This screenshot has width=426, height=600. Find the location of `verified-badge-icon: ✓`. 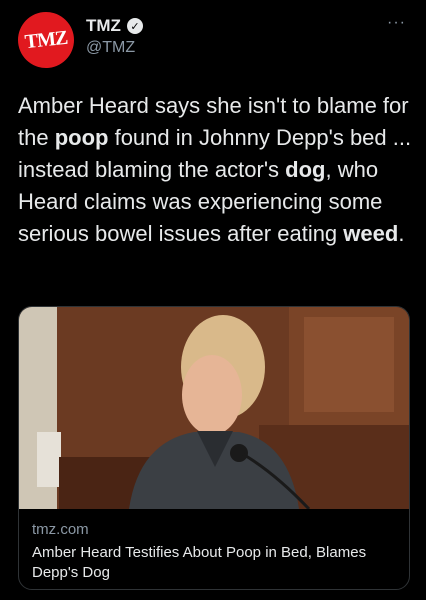

verified-badge-icon: ✓ is located at coordinates (134, 26).